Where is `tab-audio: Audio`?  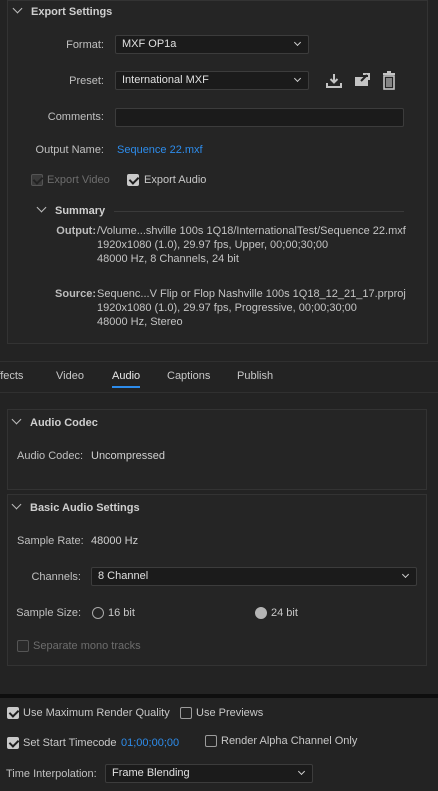 tab-audio: Audio is located at coordinates (126, 379).